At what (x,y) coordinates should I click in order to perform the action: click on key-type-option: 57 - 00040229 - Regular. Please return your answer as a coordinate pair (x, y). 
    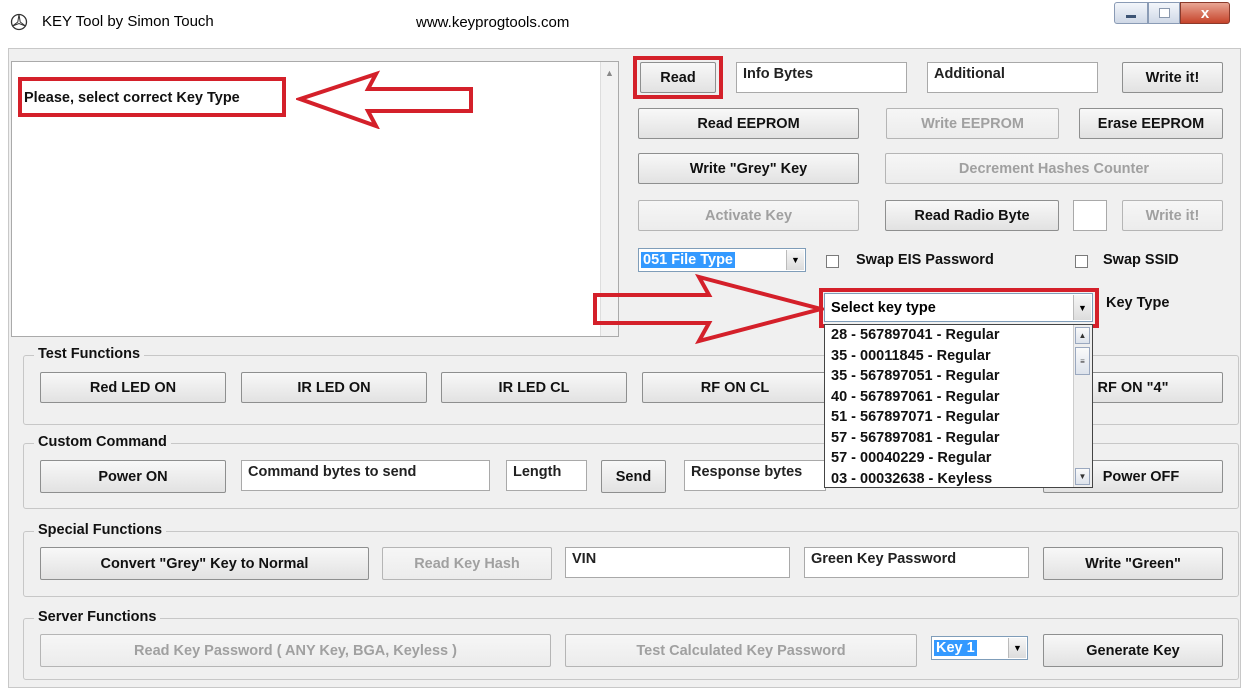
    Looking at the image, I should click on (958, 458).